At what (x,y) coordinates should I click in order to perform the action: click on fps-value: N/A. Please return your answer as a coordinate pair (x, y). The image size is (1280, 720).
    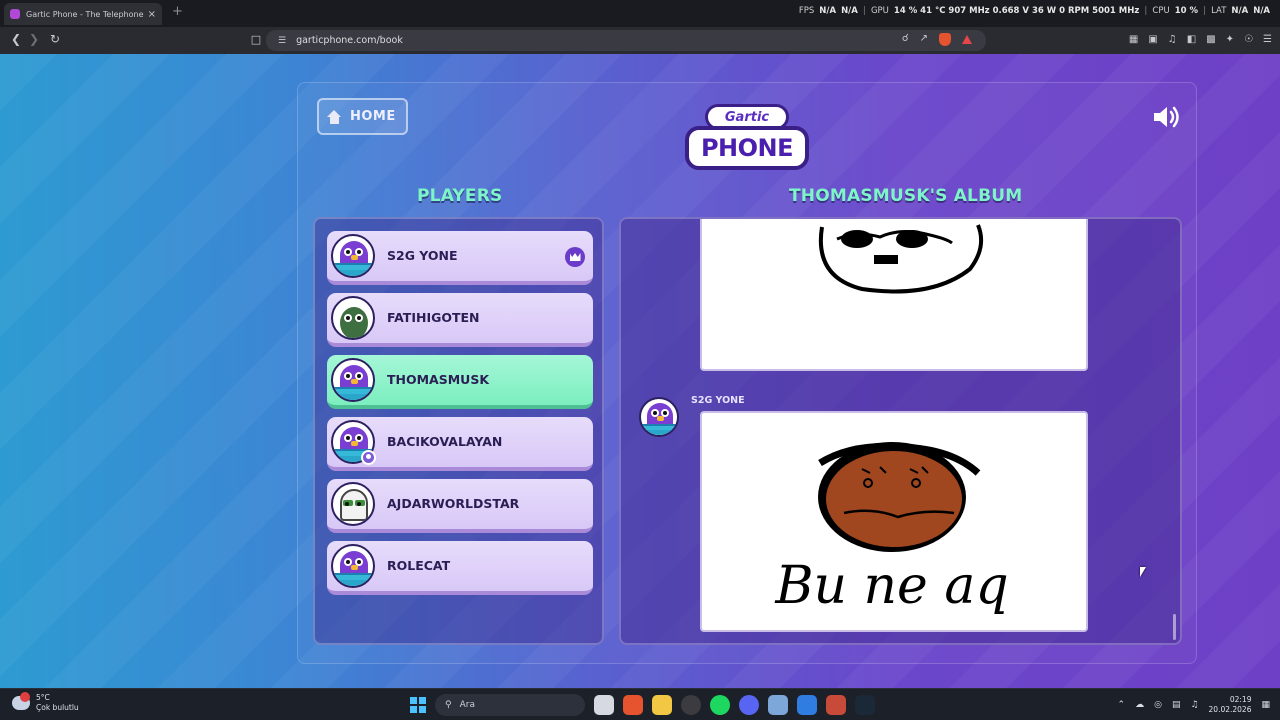
    Looking at the image, I should click on (828, 11).